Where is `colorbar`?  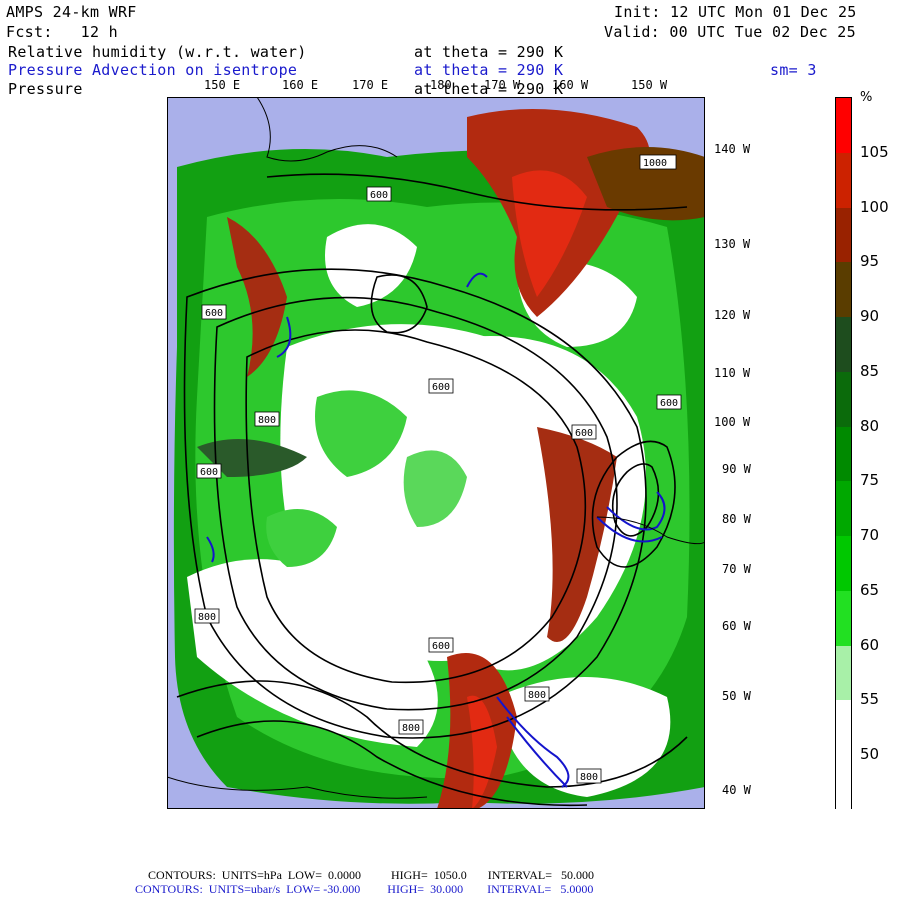
colorbar is located at coordinates (843, 454).